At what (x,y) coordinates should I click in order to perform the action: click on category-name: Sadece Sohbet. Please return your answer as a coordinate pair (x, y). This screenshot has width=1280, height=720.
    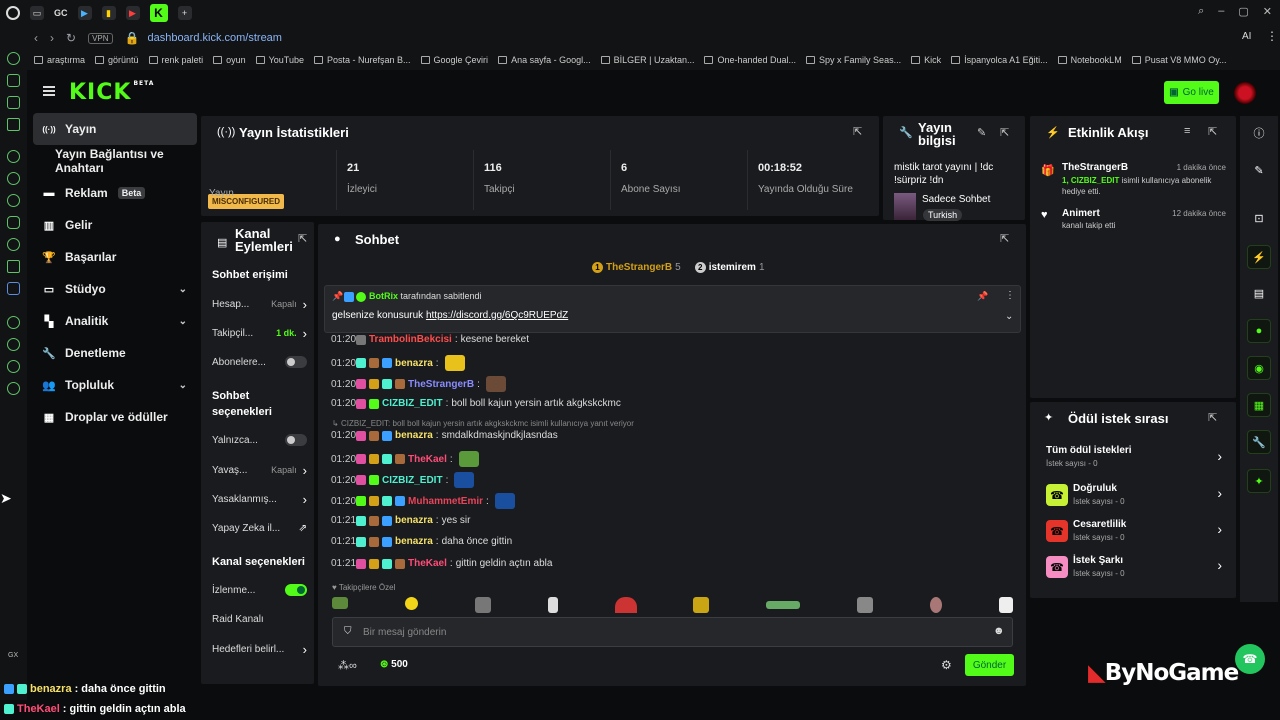
    Looking at the image, I should click on (956, 199).